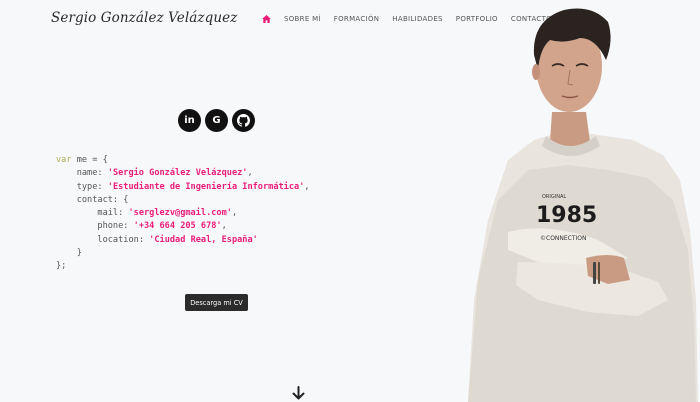 The image size is (700, 402). Describe the element at coordinates (94, 199) in the screenshot. I see `code-key-contact: contact` at that location.